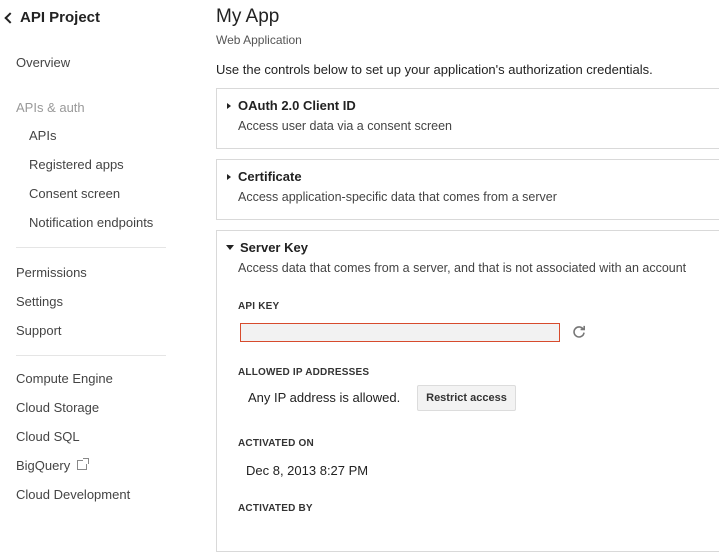 This screenshot has width=719, height=552. I want to click on panel-oauth-desc: Access user data via a consent screen, so click(345, 126).